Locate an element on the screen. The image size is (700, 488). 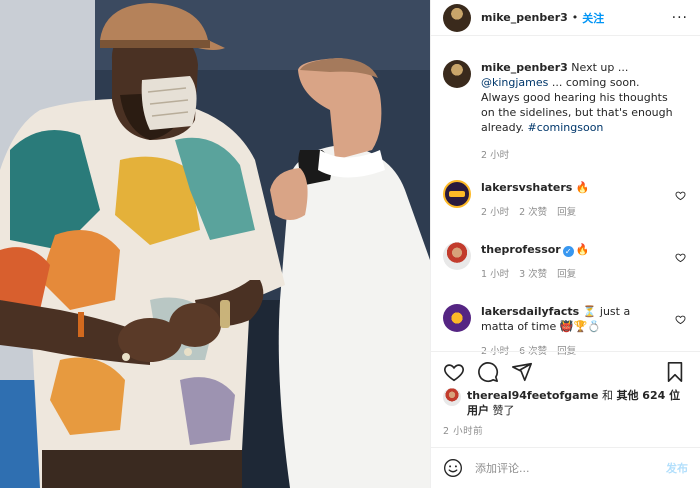
comment-meta: 1 小时 3 次赞 回复 is located at coordinates (573, 273).